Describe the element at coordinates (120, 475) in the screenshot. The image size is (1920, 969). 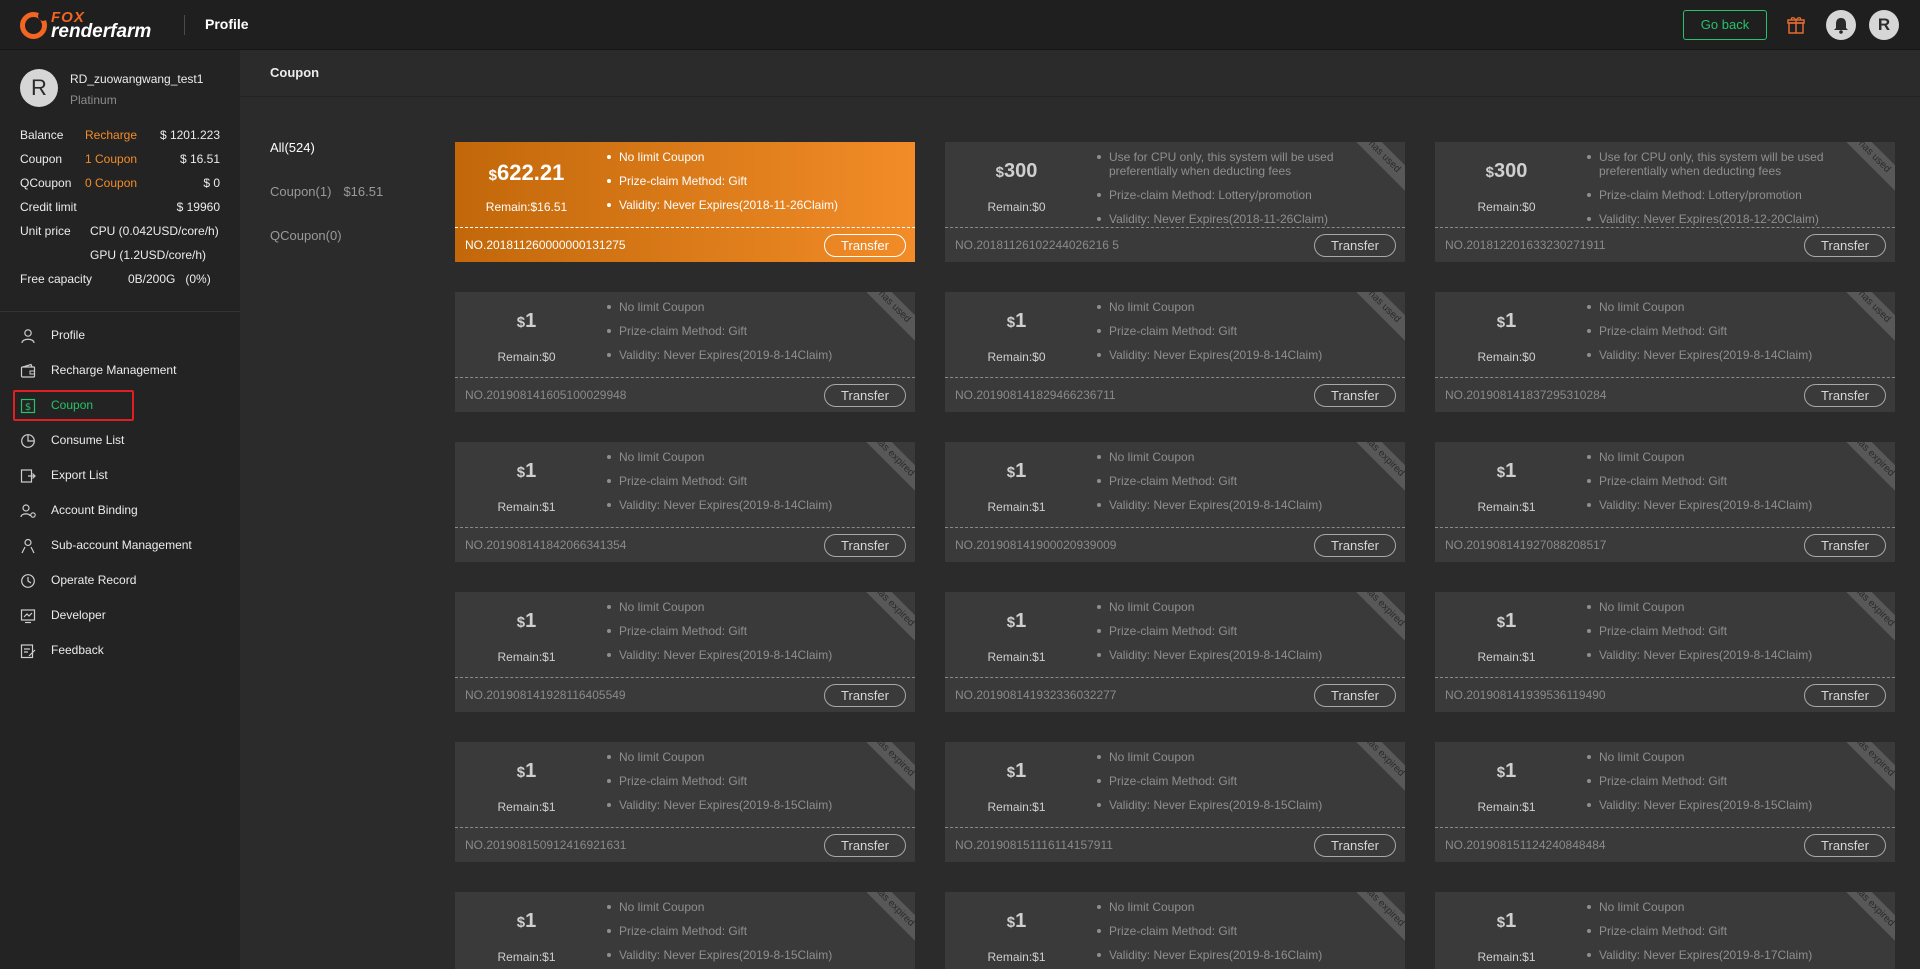
I see `sidebar-item-export-list: Export List` at that location.